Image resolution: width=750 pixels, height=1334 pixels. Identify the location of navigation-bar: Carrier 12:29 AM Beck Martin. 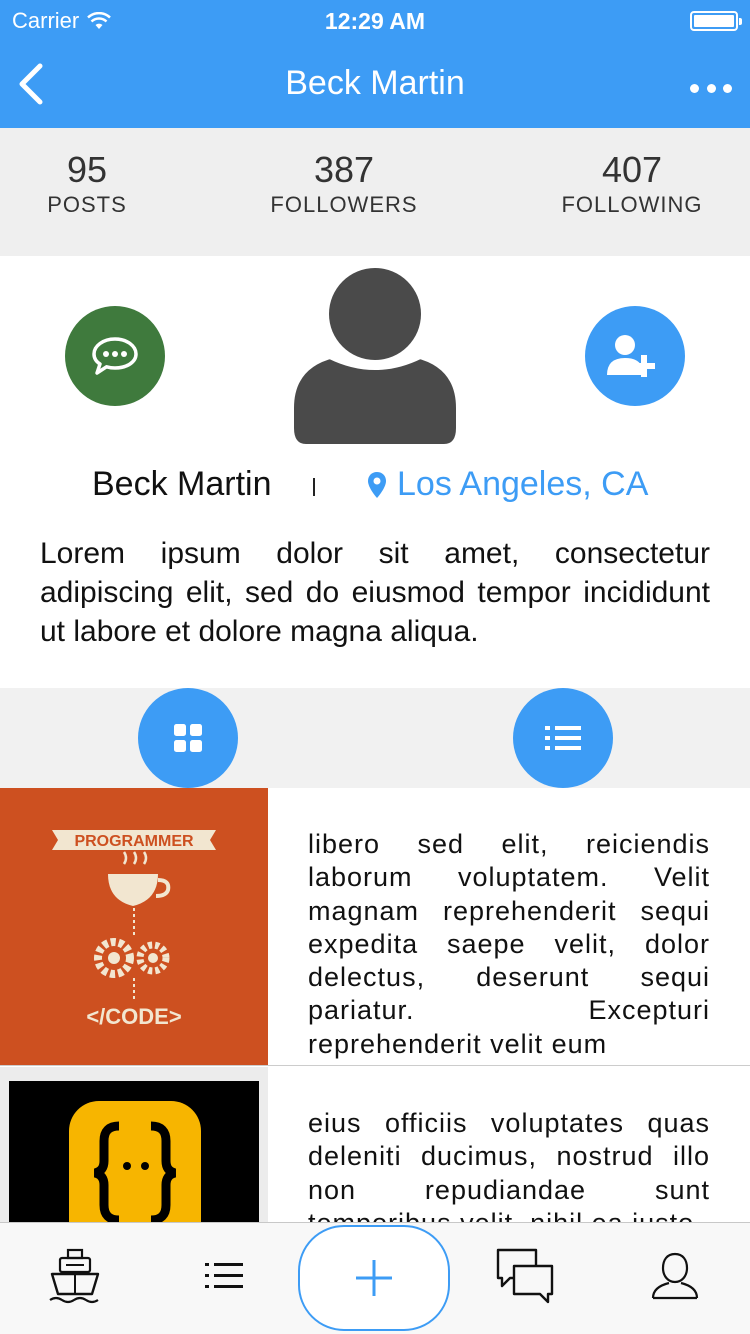
(375, 64).